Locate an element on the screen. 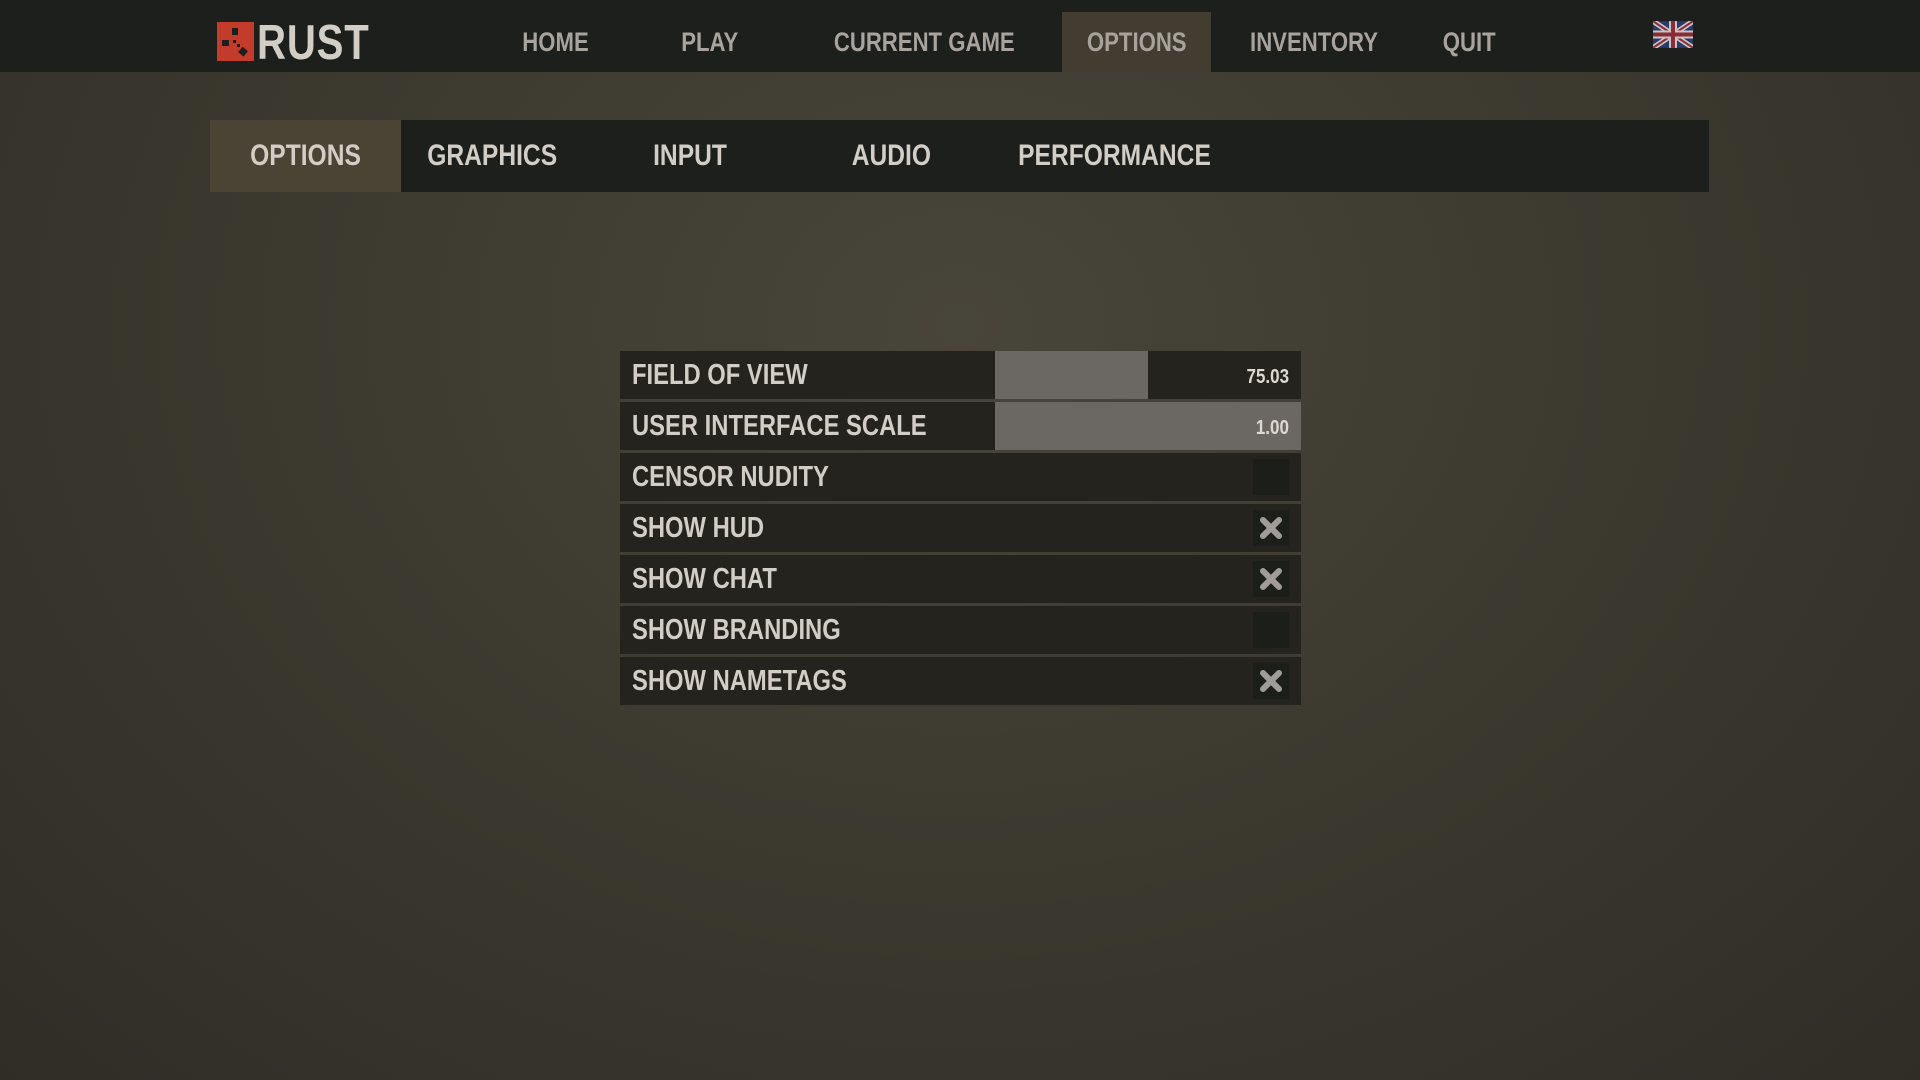 The height and width of the screenshot is (1080, 1920). setting-row-show-hud: SHOW HUD is located at coordinates (960, 528).